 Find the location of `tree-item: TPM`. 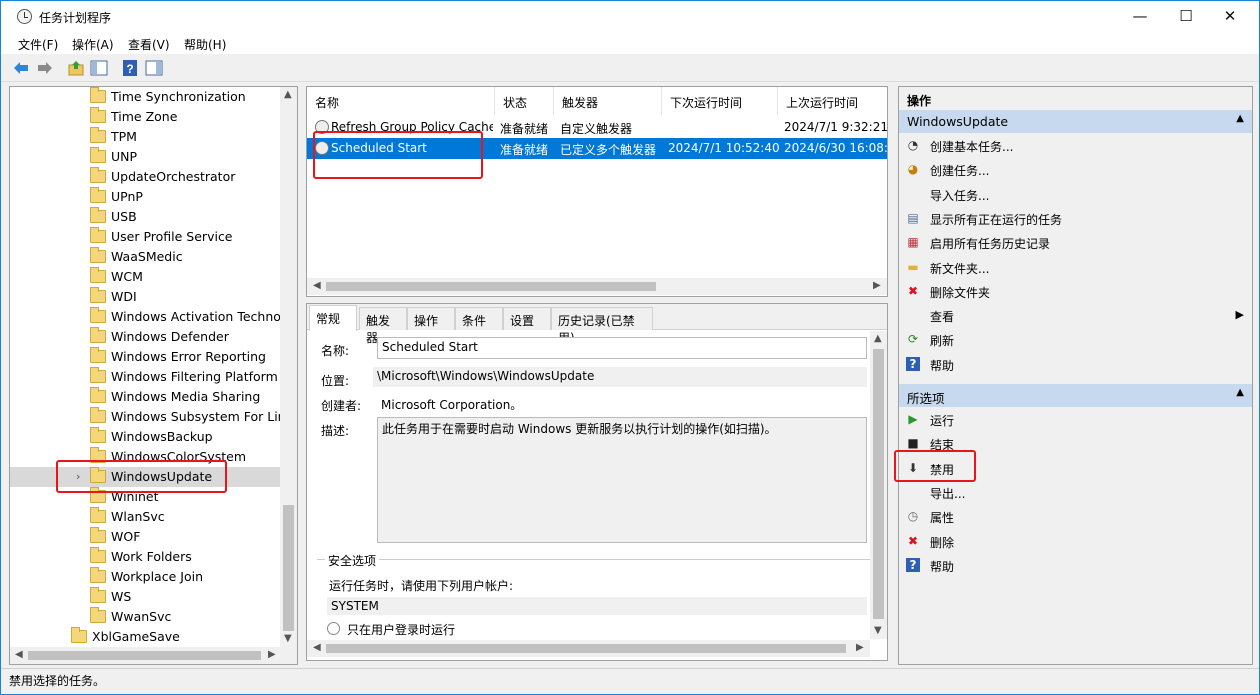

tree-item: TPM is located at coordinates (146, 137).